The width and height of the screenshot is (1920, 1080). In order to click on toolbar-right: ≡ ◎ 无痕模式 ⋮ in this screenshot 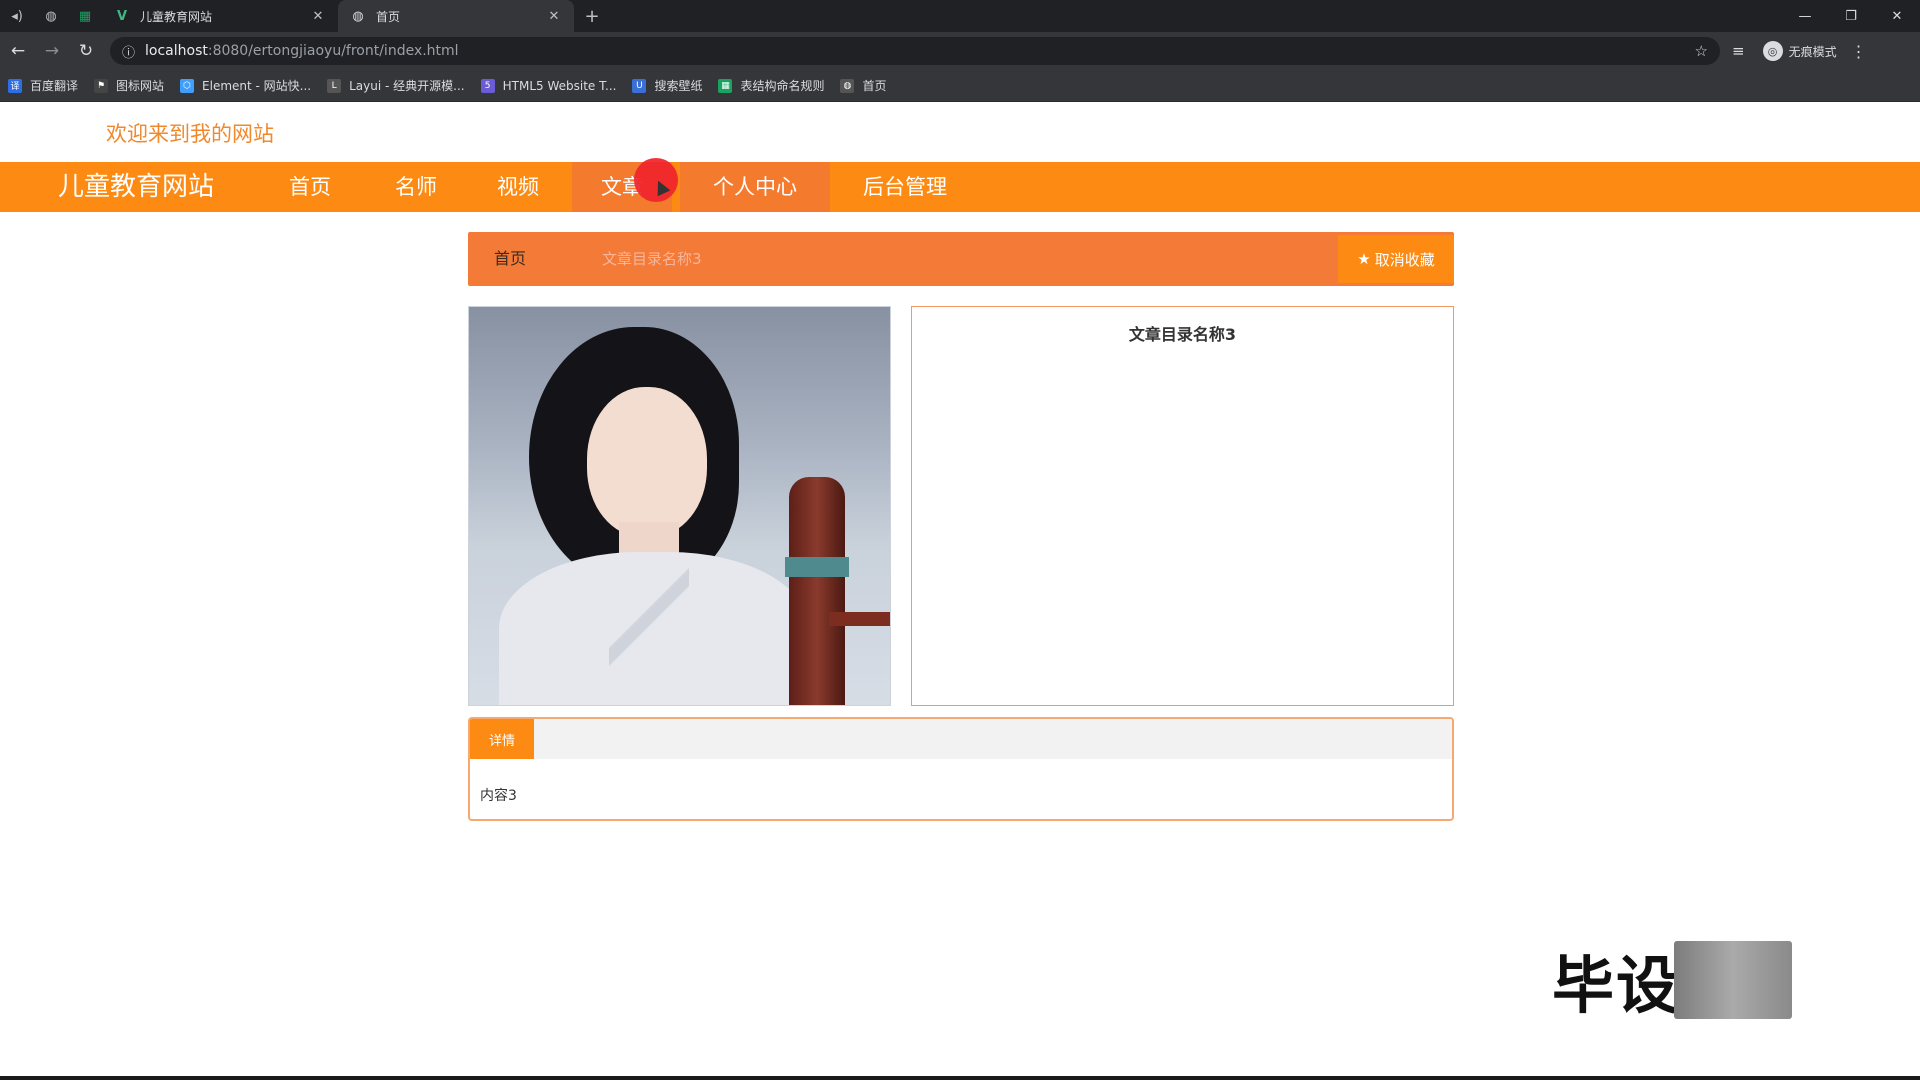, I will do `click(1799, 51)`.